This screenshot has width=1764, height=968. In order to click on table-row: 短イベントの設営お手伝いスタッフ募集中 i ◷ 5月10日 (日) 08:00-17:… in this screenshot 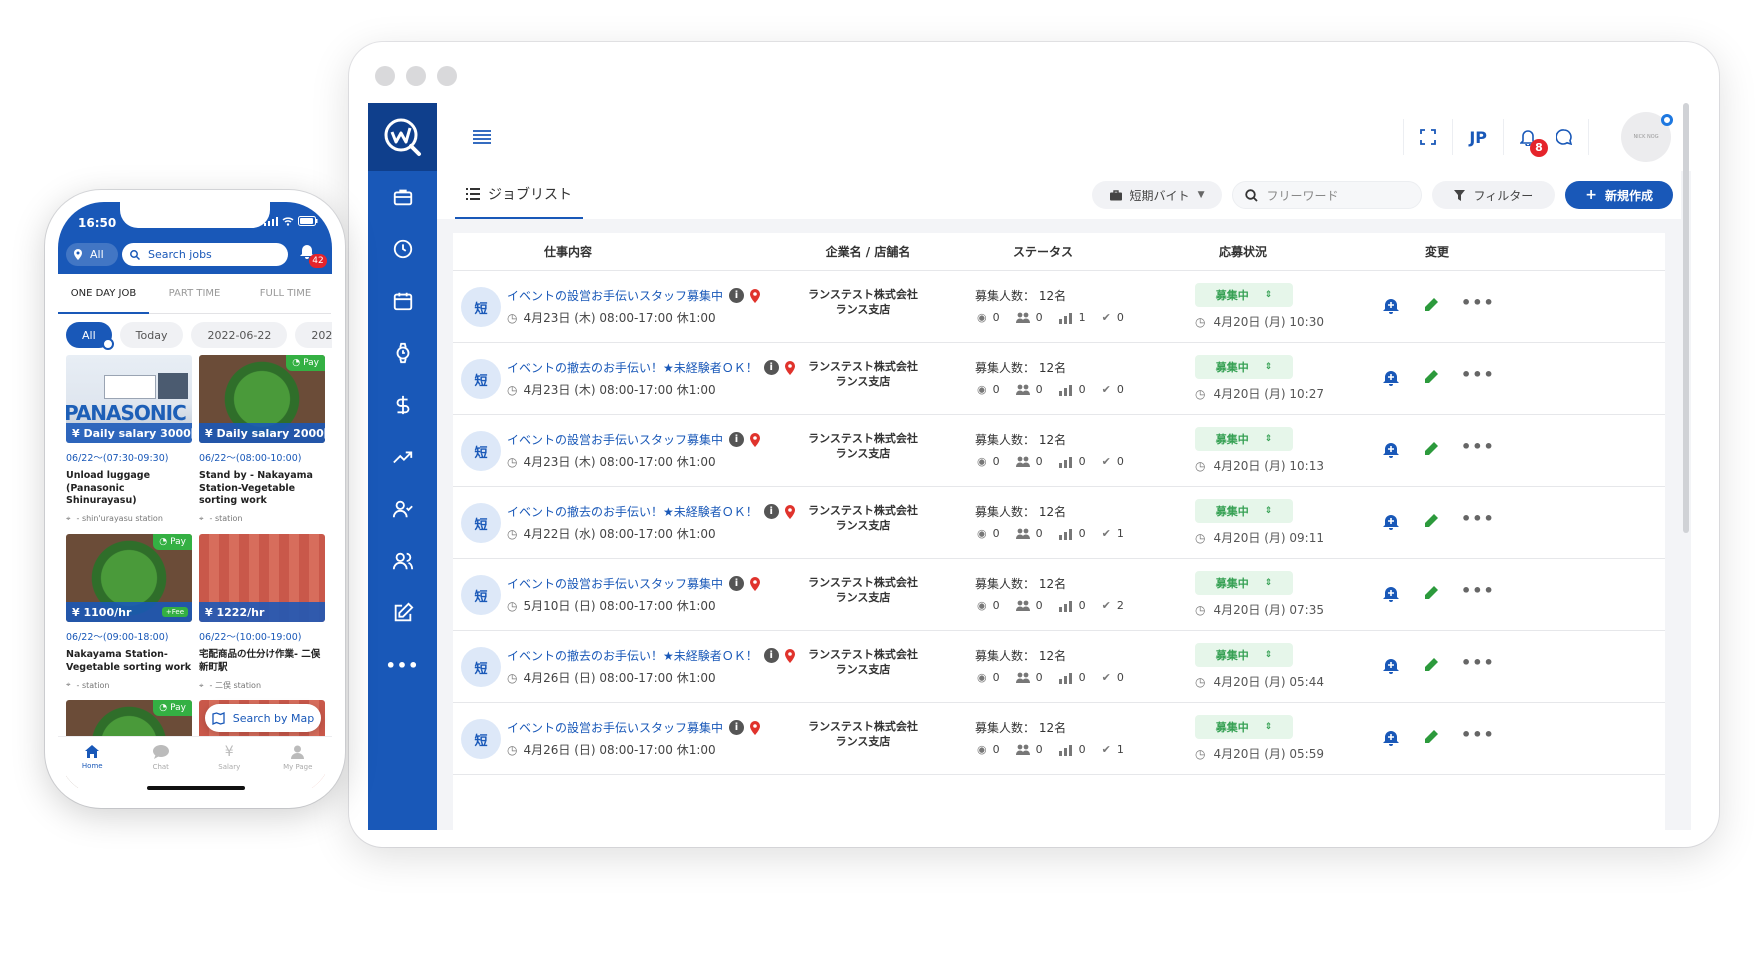, I will do `click(1059, 595)`.